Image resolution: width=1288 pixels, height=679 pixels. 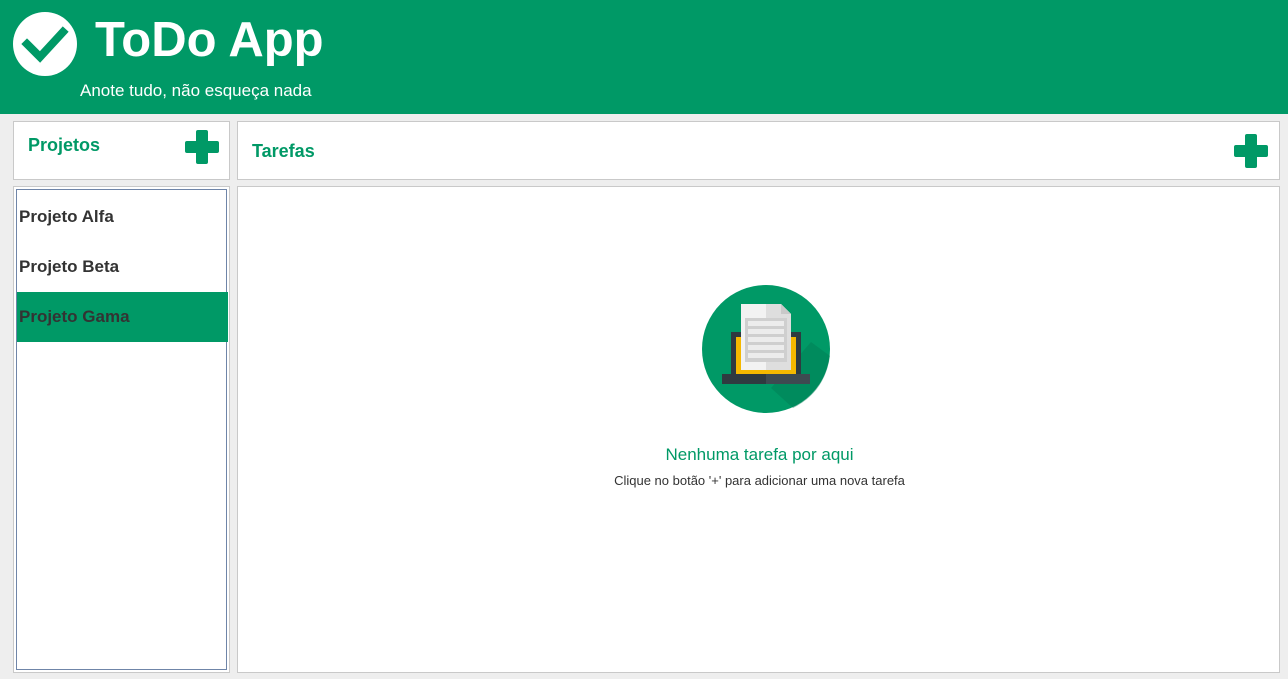 I want to click on projects-list-frame: Projeto Alfa Projeto Beta Projeto Gama, so click(x=122, y=429).